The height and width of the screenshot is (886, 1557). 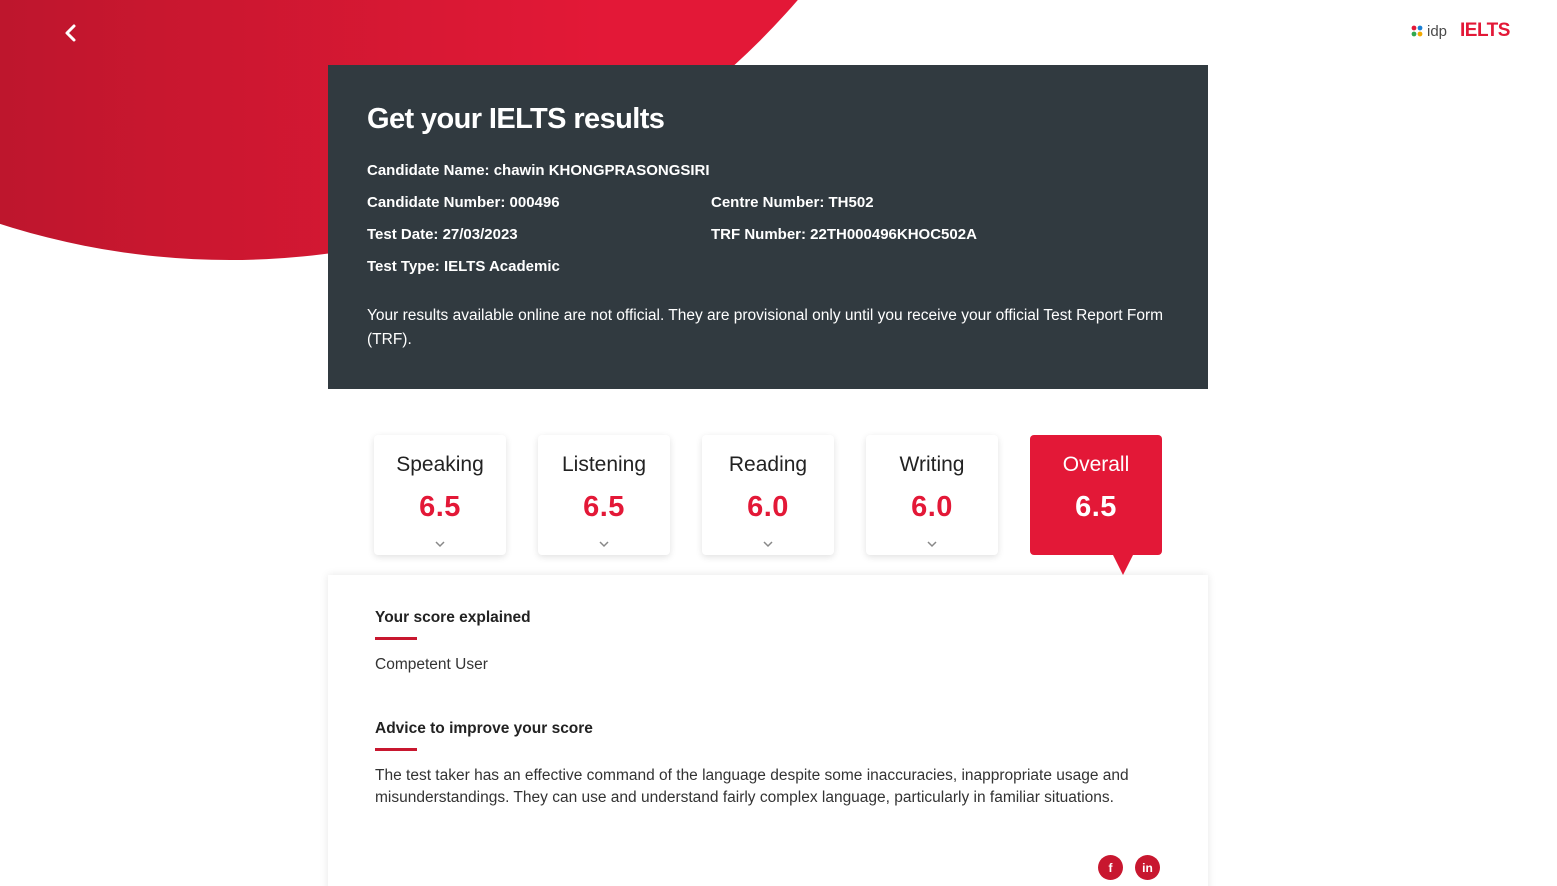 I want to click on score-label: Speaking, so click(x=440, y=464).